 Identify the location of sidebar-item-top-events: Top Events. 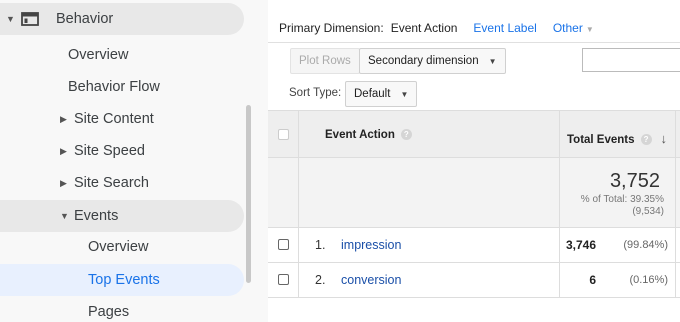
(122, 280).